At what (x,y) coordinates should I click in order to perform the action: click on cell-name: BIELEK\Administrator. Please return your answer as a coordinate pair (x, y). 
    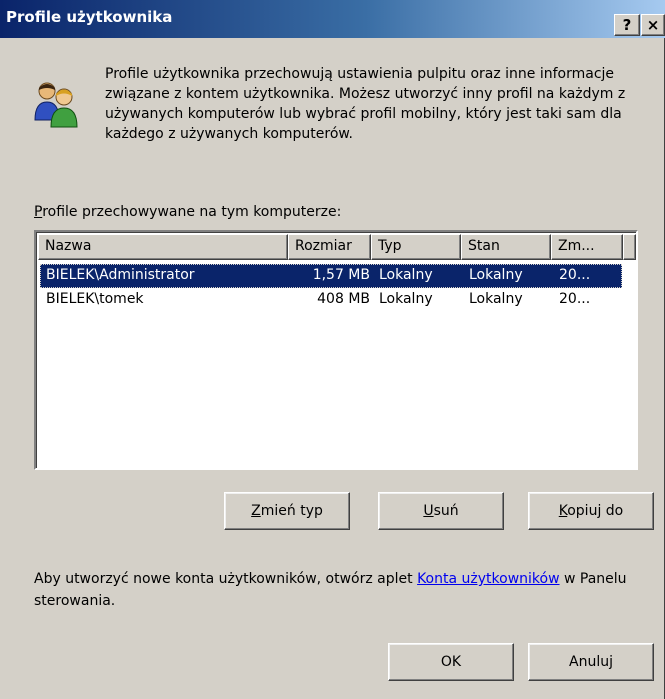
    Looking at the image, I should click on (120, 275).